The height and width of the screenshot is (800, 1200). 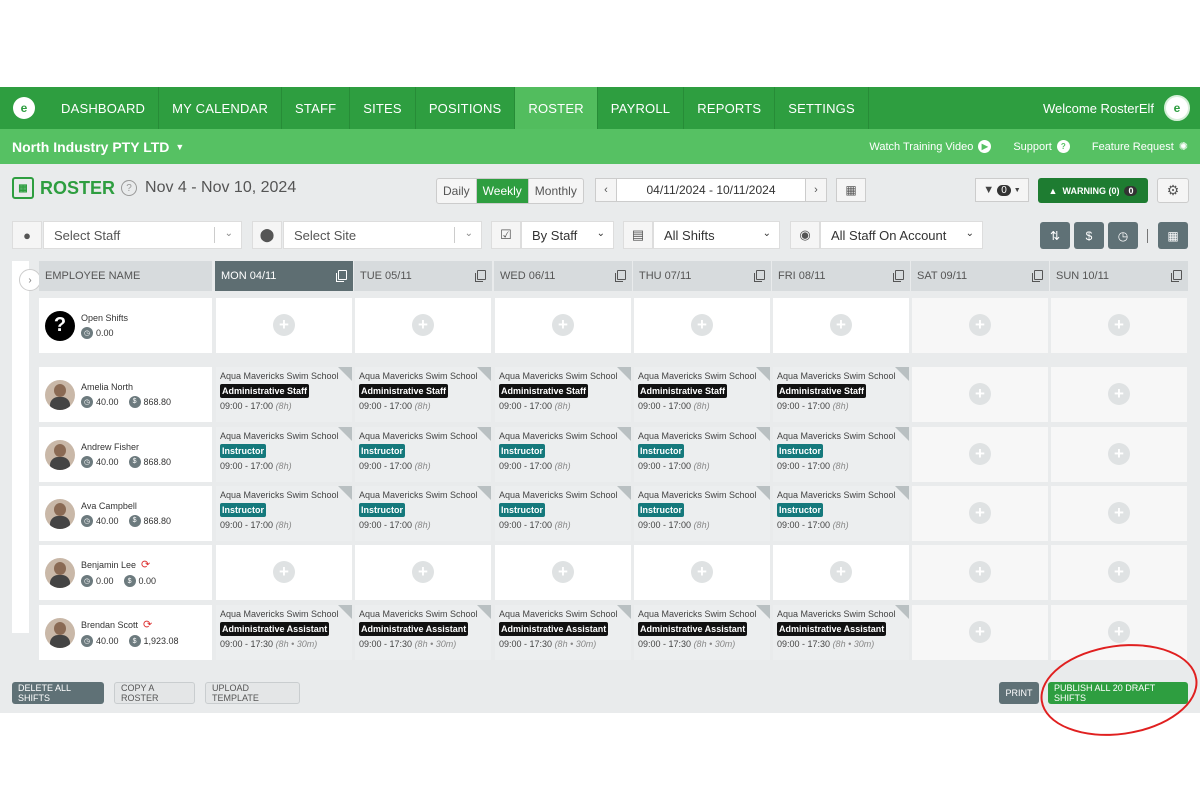 I want to click on calendar-view-button: ▦, so click(x=1173, y=235).